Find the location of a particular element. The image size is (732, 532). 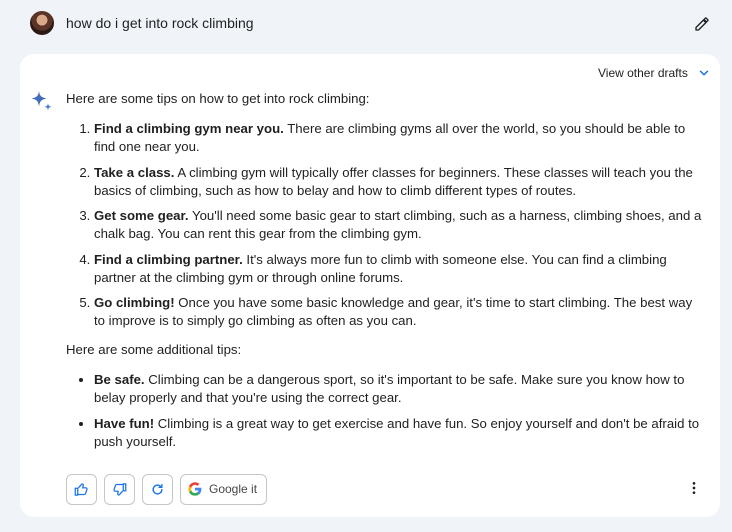

google-g-icon is located at coordinates (195, 489).